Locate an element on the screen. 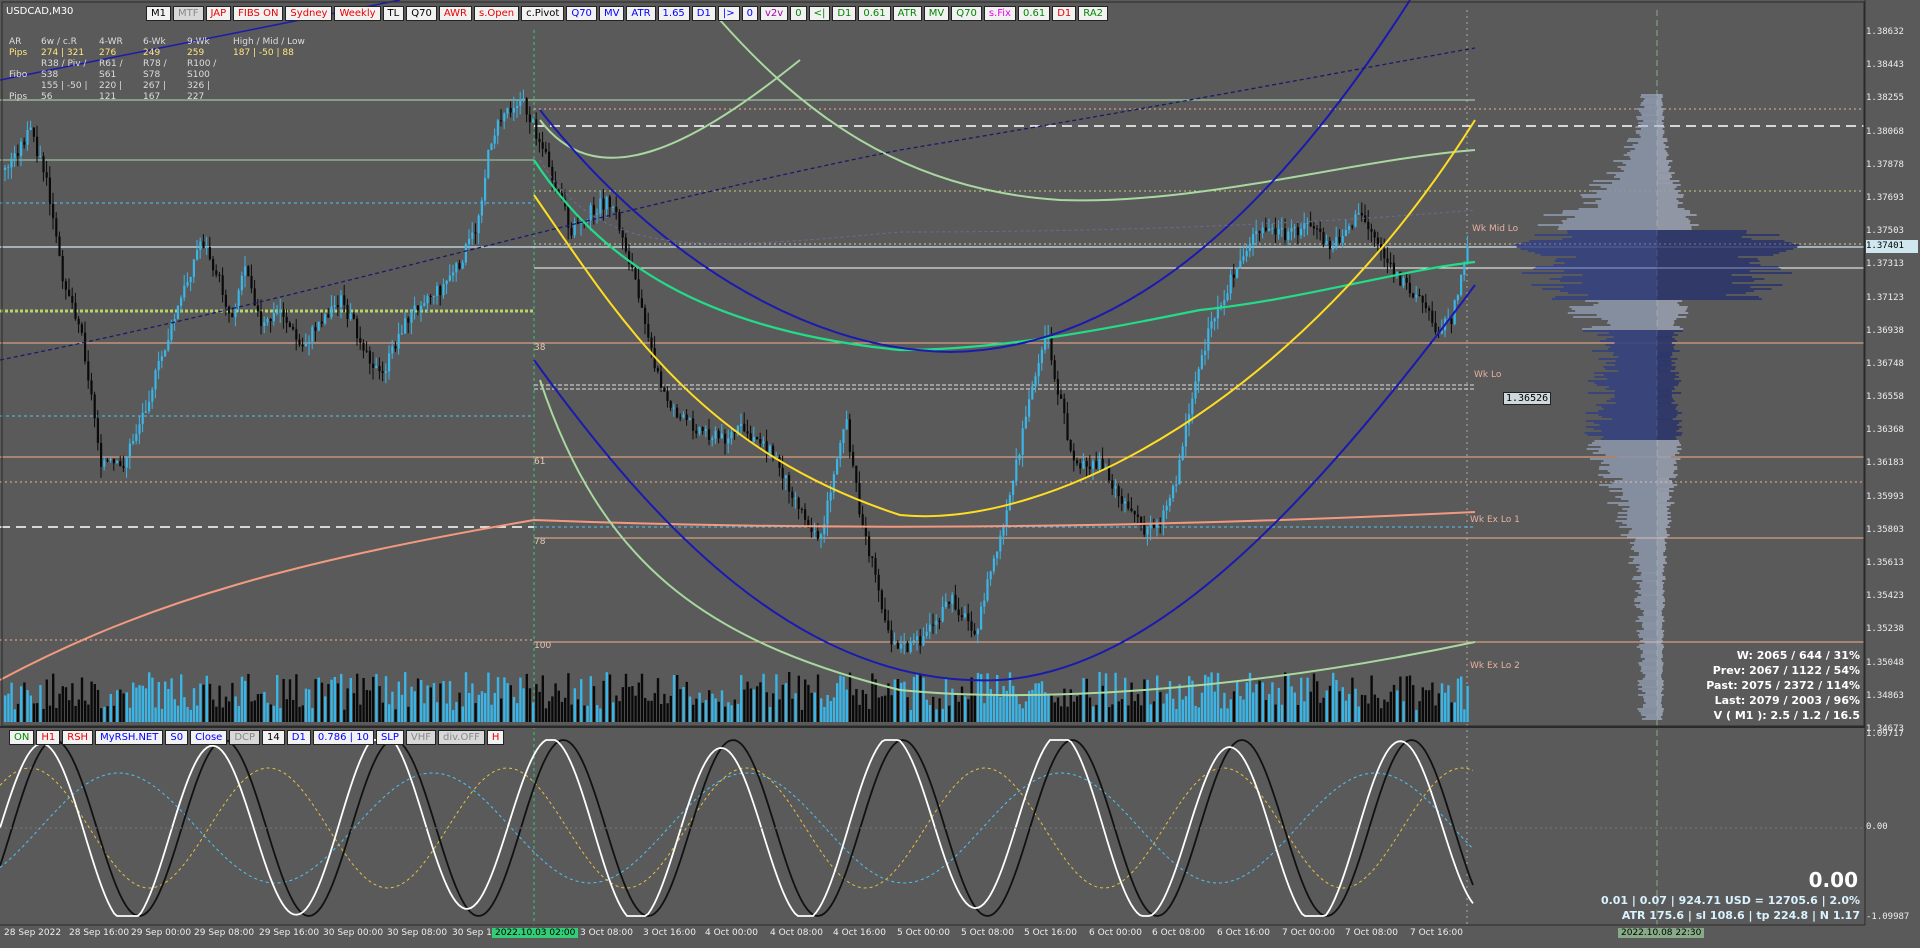  toolbar-28-d1-button: D1 is located at coordinates (1064, 13).